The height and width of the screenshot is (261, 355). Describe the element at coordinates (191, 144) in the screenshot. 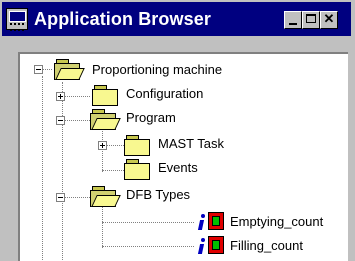

I see `tree-item-mast-task: MAST Task` at that location.